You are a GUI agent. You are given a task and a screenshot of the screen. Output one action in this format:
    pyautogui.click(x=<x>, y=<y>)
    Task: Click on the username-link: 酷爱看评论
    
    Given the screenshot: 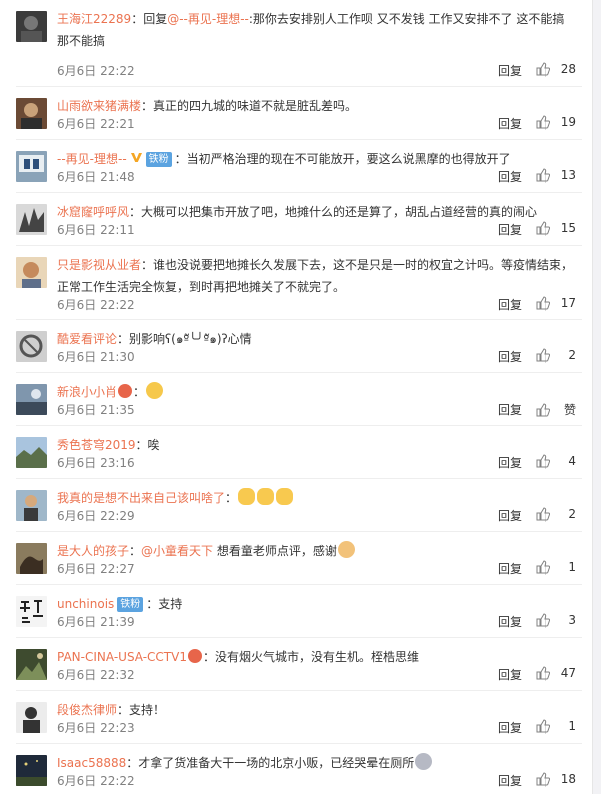 What is the action you would take?
    pyautogui.click(x=87, y=339)
    